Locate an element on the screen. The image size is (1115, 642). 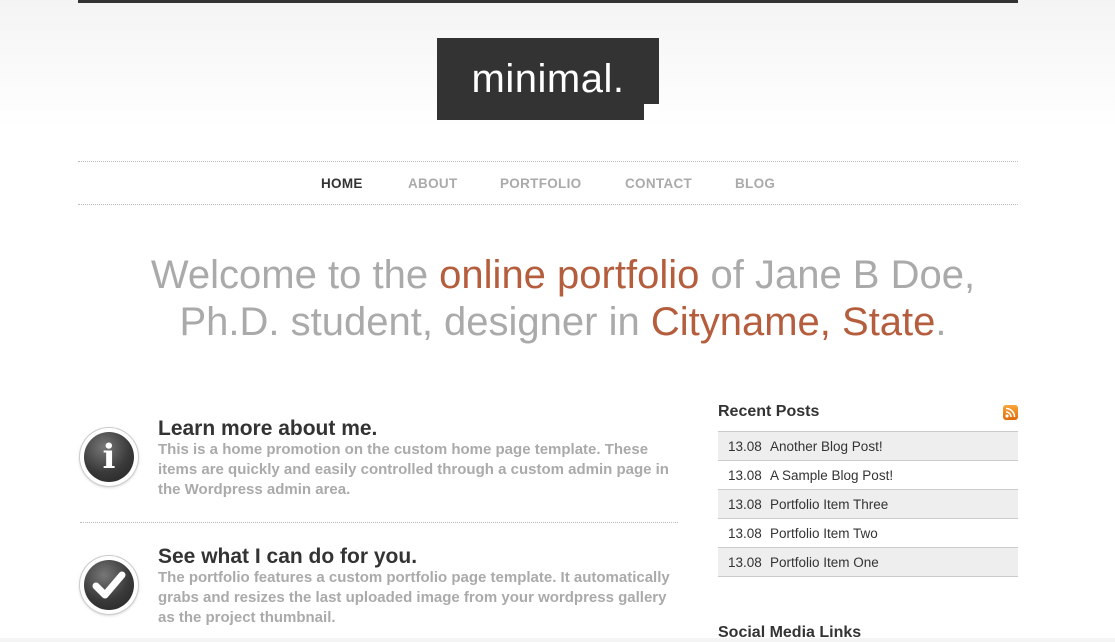
site-logo: minimal. is located at coordinates (548, 79).